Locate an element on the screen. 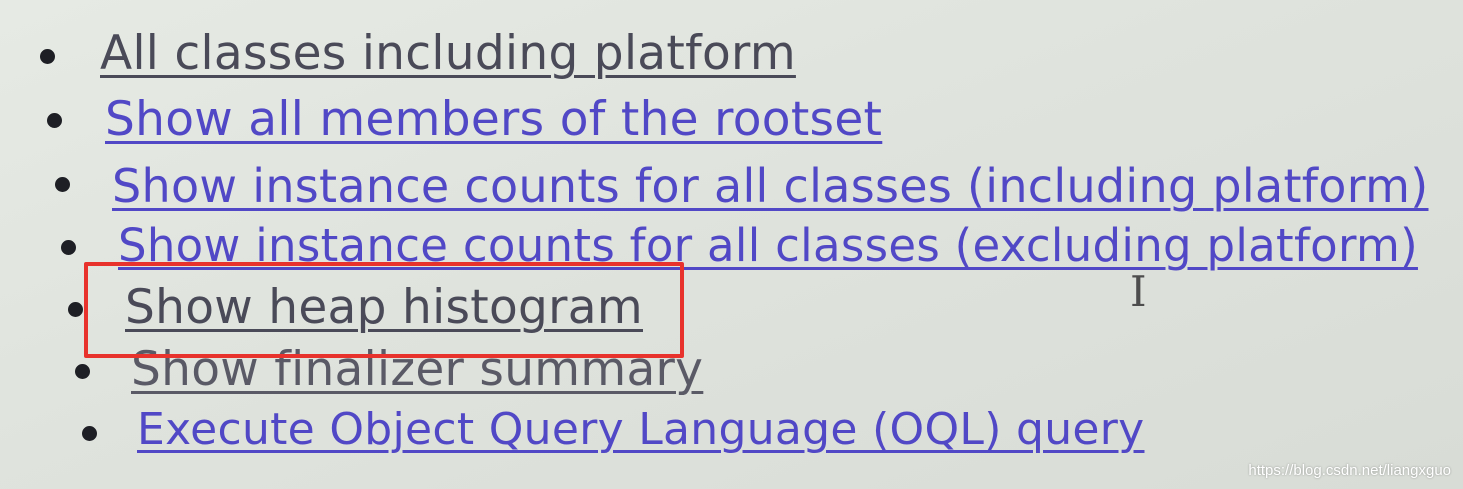 The width and height of the screenshot is (1463, 489). link-all-classes-including-platform: All classes including platform is located at coordinates (448, 54).